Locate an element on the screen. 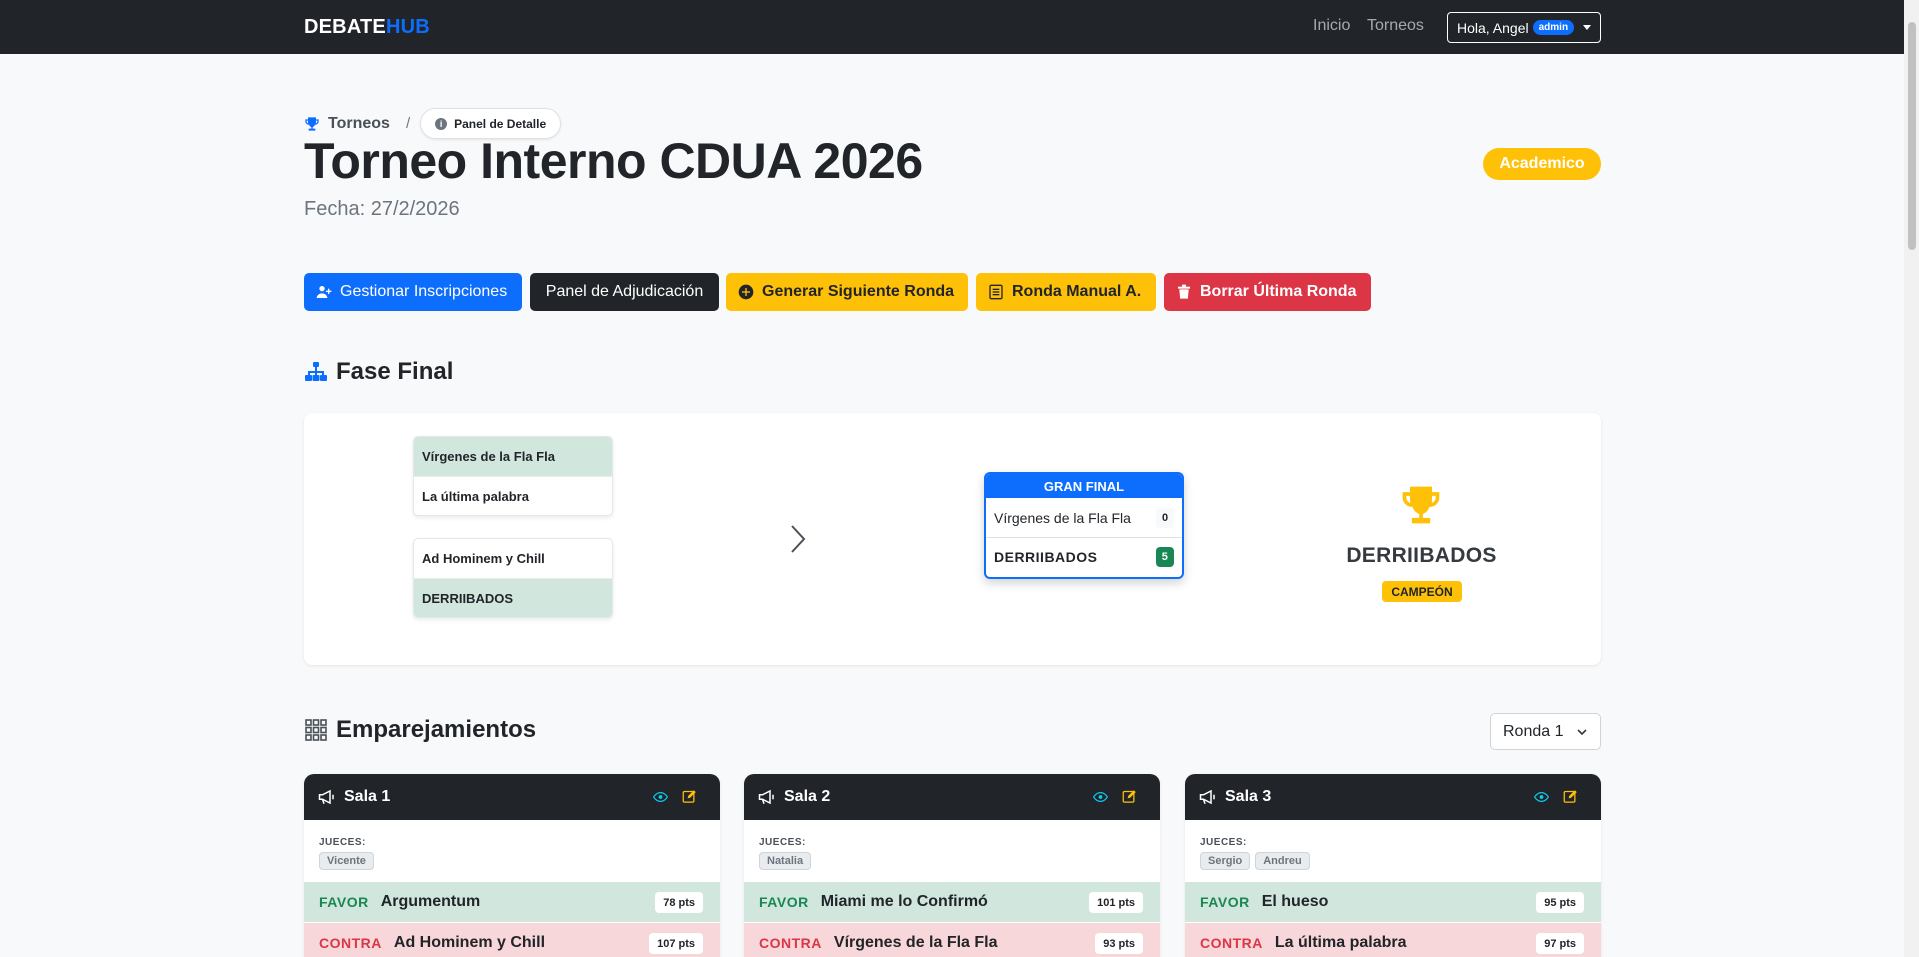 The height and width of the screenshot is (957, 1919). favor-points: 78 pts is located at coordinates (679, 902).